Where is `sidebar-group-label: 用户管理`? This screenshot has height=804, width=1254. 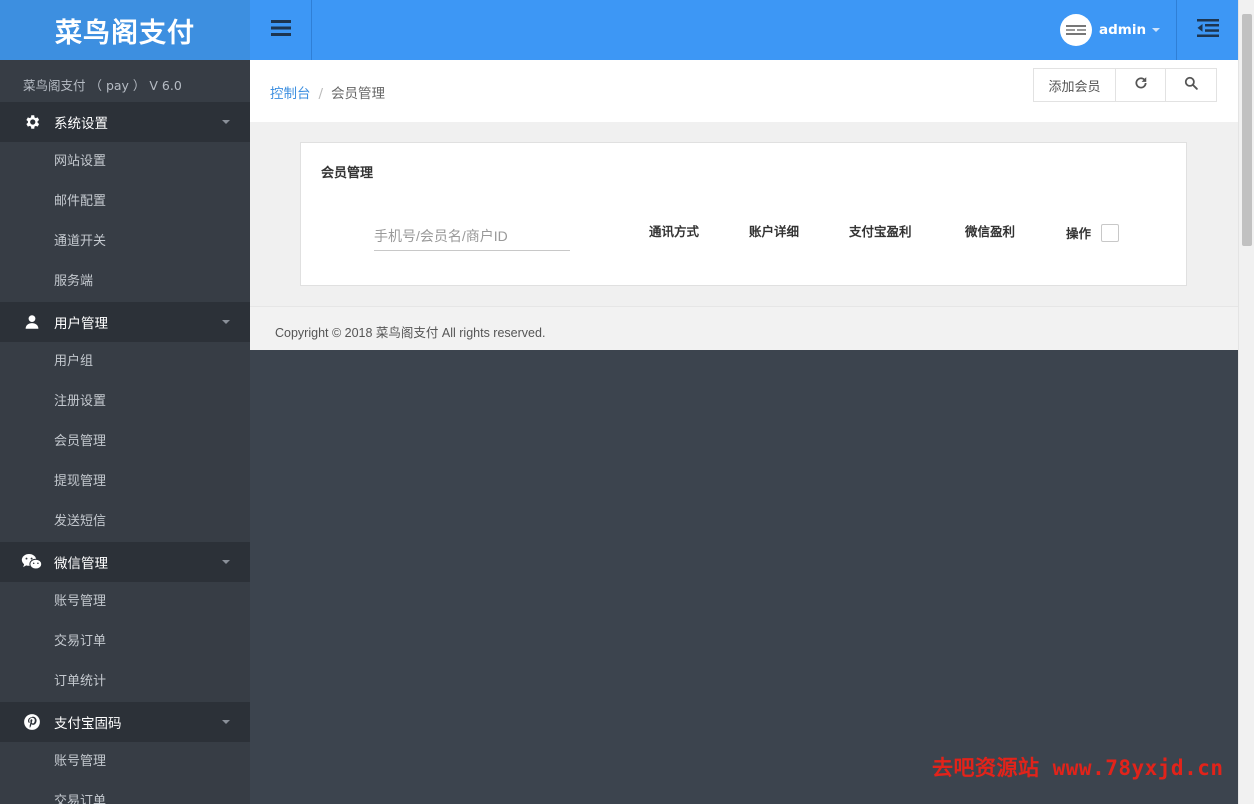 sidebar-group-label: 用户管理 is located at coordinates (81, 324).